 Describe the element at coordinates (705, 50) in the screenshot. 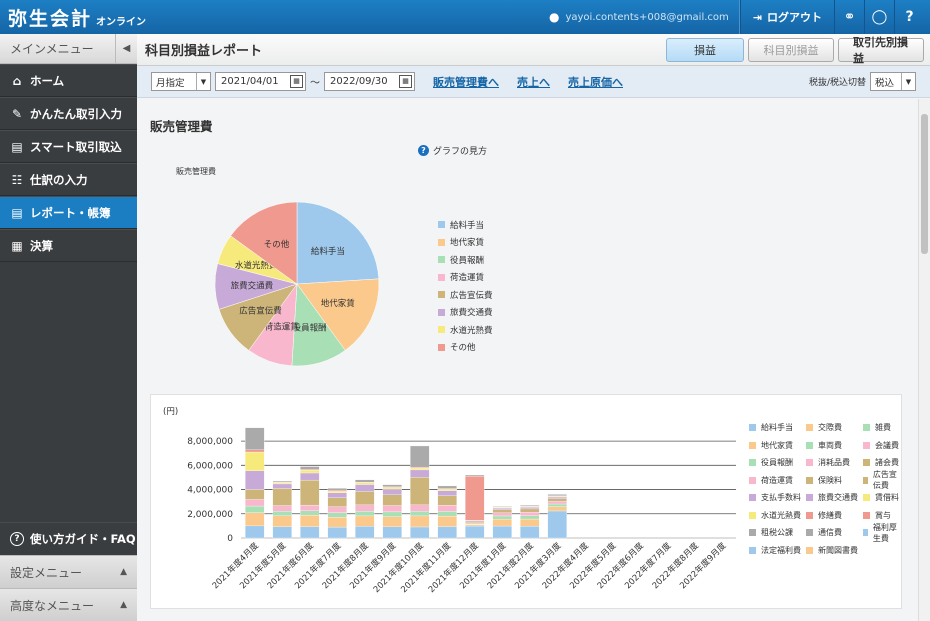

I see `tab-profit-loss: 損益` at that location.